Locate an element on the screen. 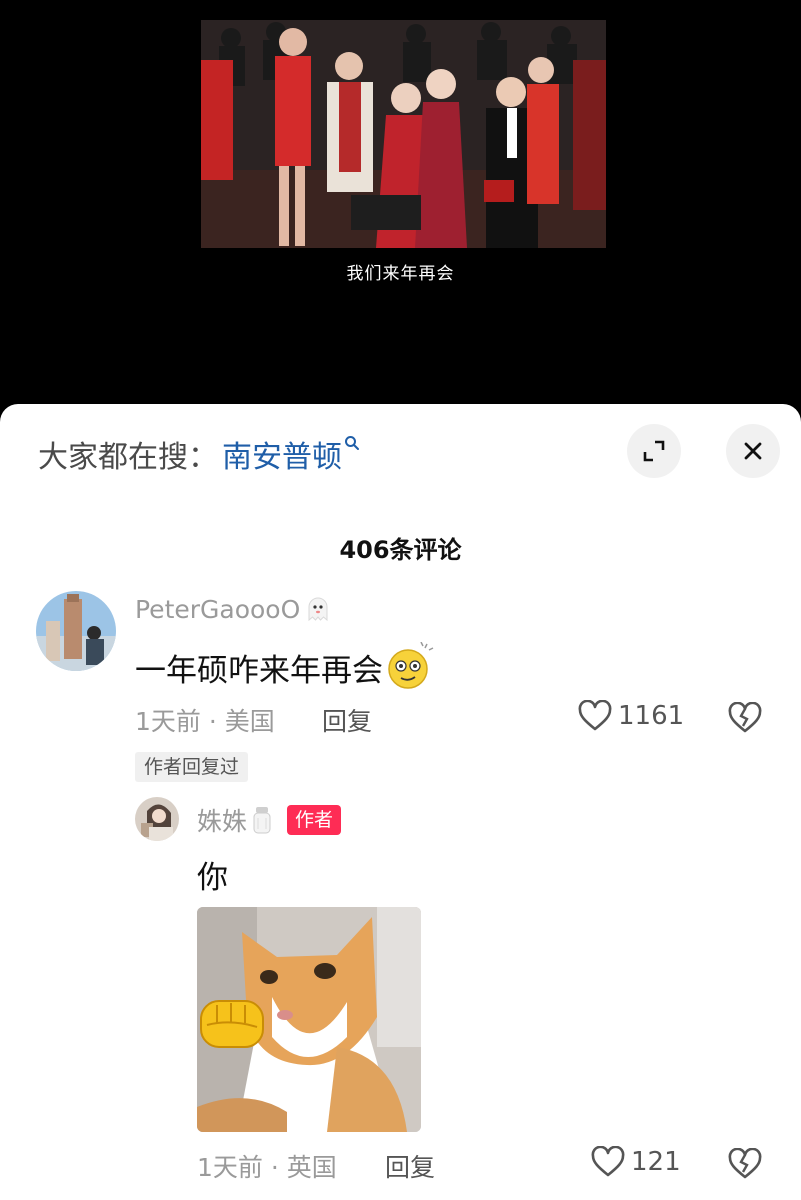 The height and width of the screenshot is (1200, 801). expand-icon is located at coordinates (654, 451).